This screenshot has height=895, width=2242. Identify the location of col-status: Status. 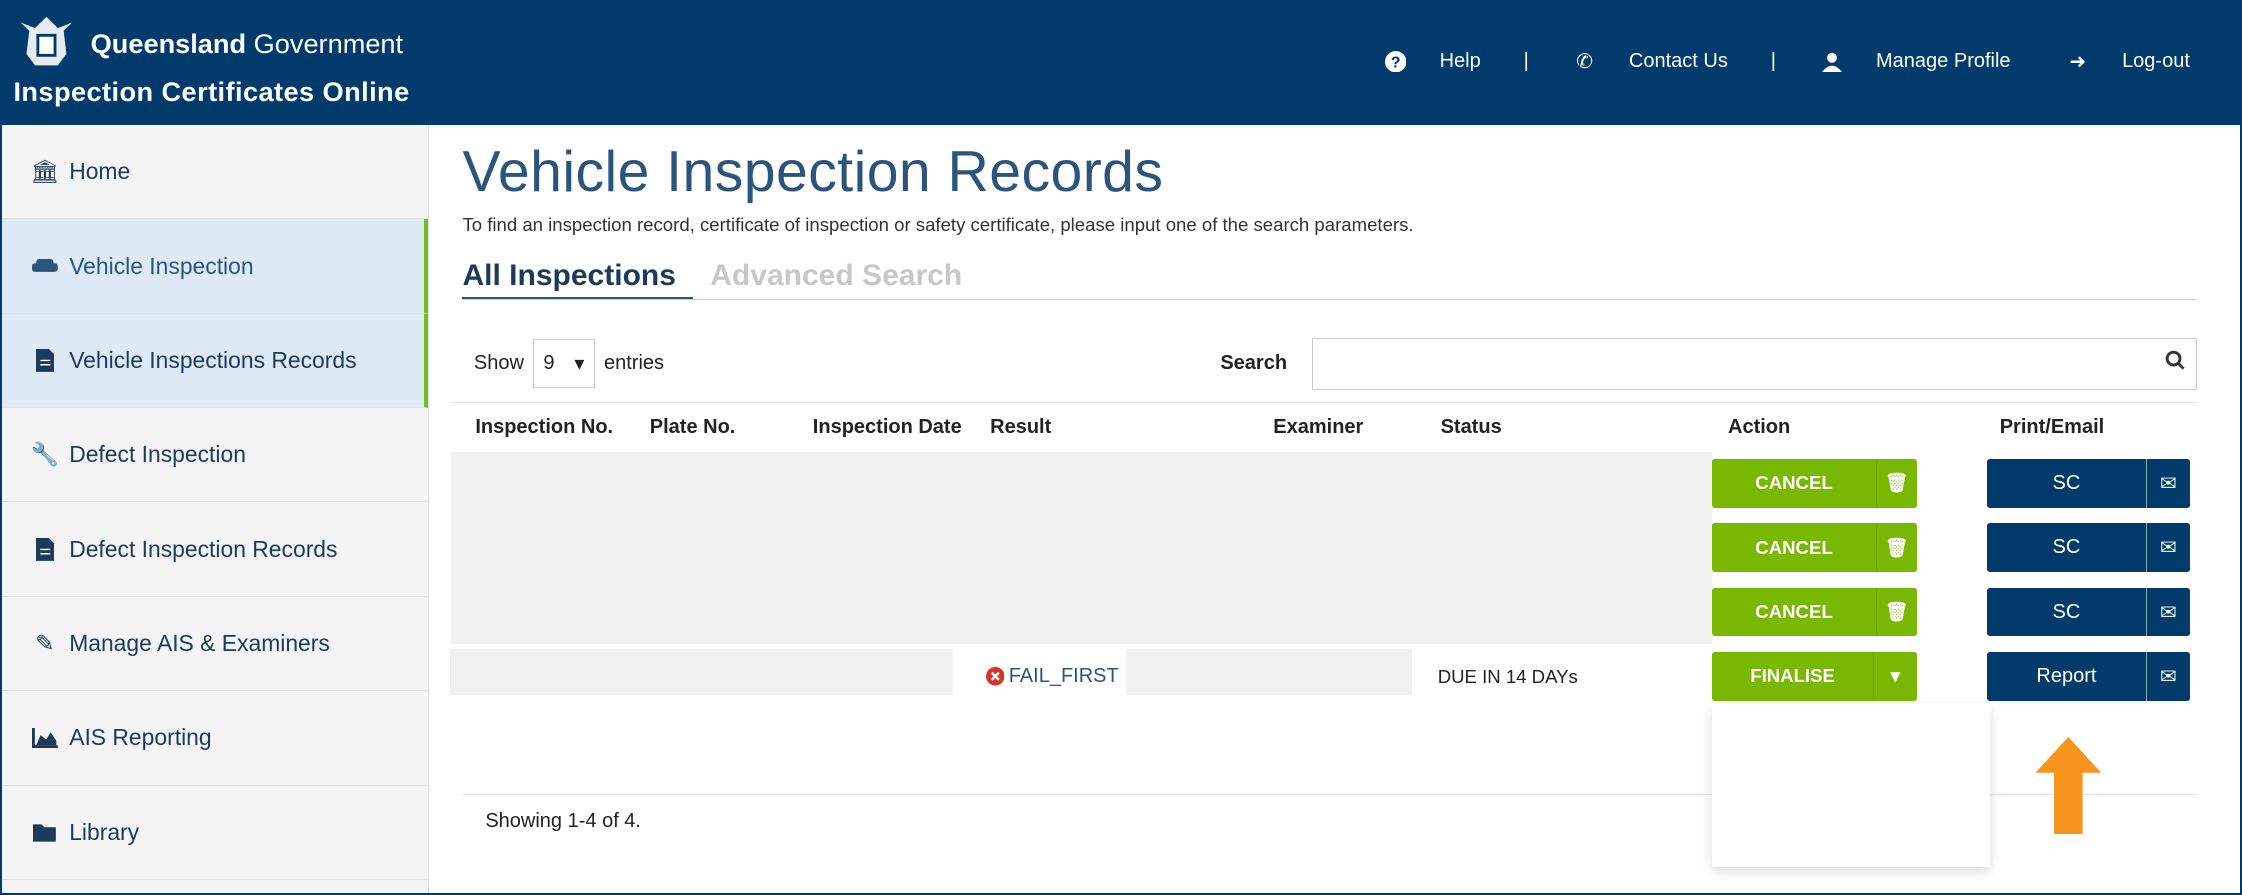
(1471, 427).